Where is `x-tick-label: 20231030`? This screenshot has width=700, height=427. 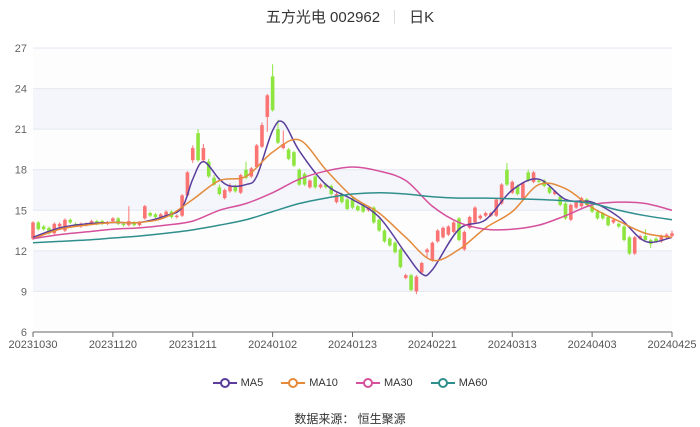
x-tick-label: 20231030 is located at coordinates (33, 345).